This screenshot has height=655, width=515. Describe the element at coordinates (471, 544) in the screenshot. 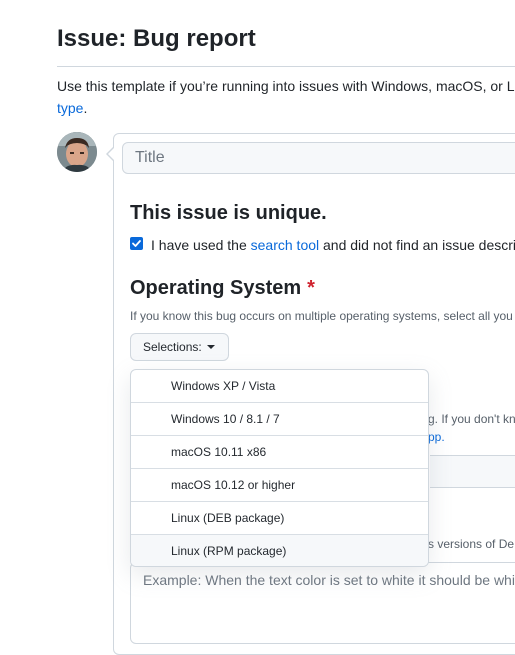

I see `background-help-text-2: s versions of De` at that location.